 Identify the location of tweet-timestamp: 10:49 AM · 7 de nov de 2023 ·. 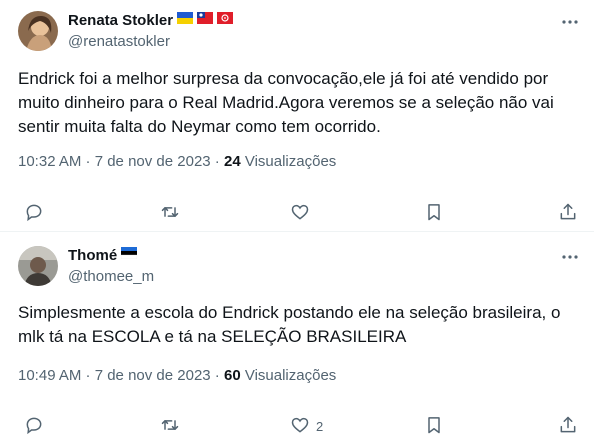
(119, 375).